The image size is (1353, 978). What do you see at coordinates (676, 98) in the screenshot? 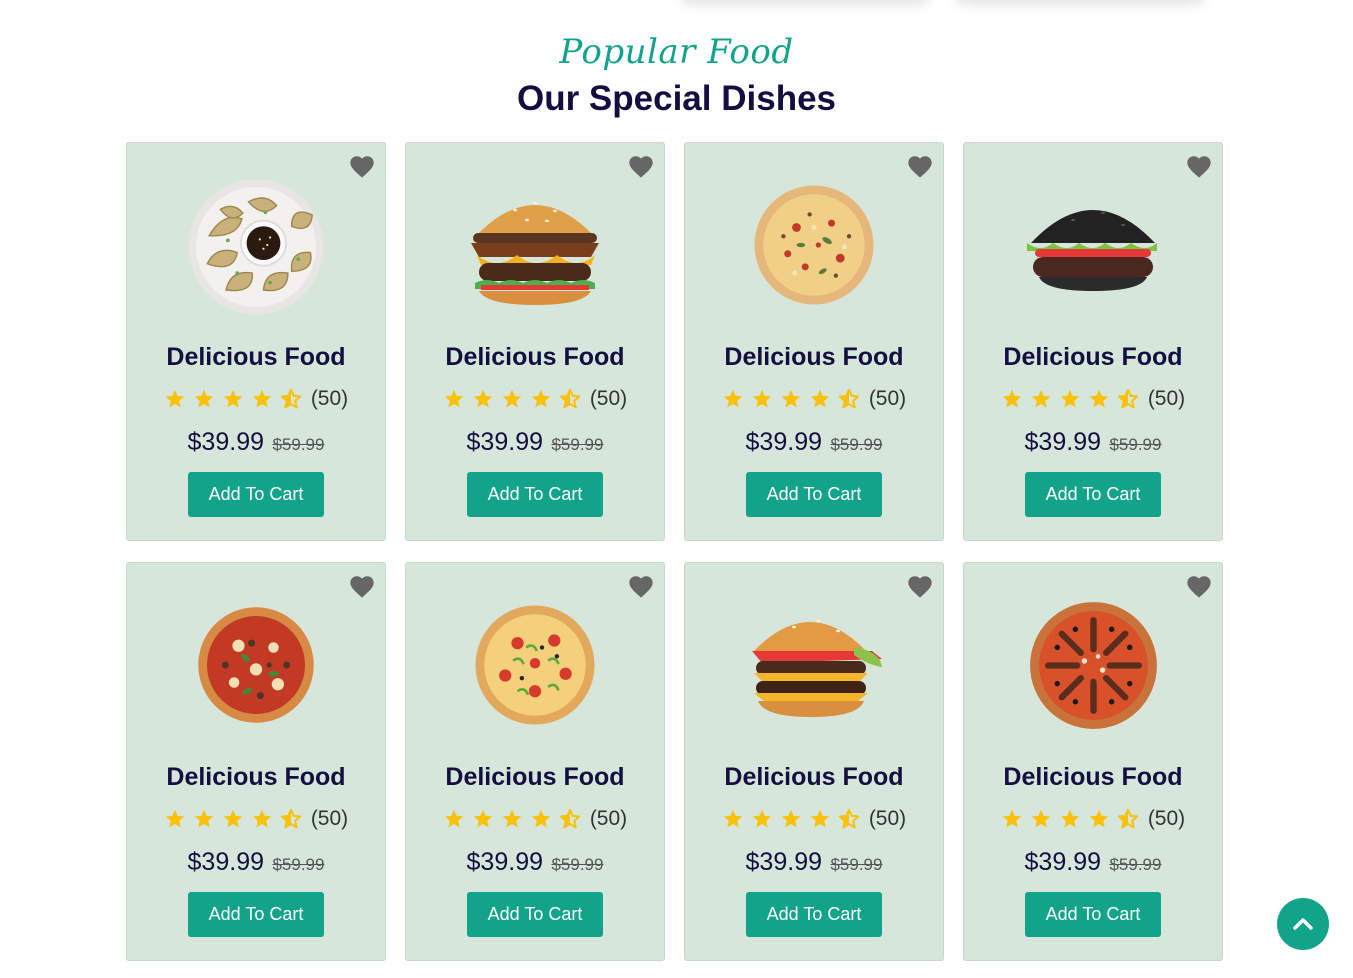
I see `section-title: Our Special Dishes` at bounding box center [676, 98].